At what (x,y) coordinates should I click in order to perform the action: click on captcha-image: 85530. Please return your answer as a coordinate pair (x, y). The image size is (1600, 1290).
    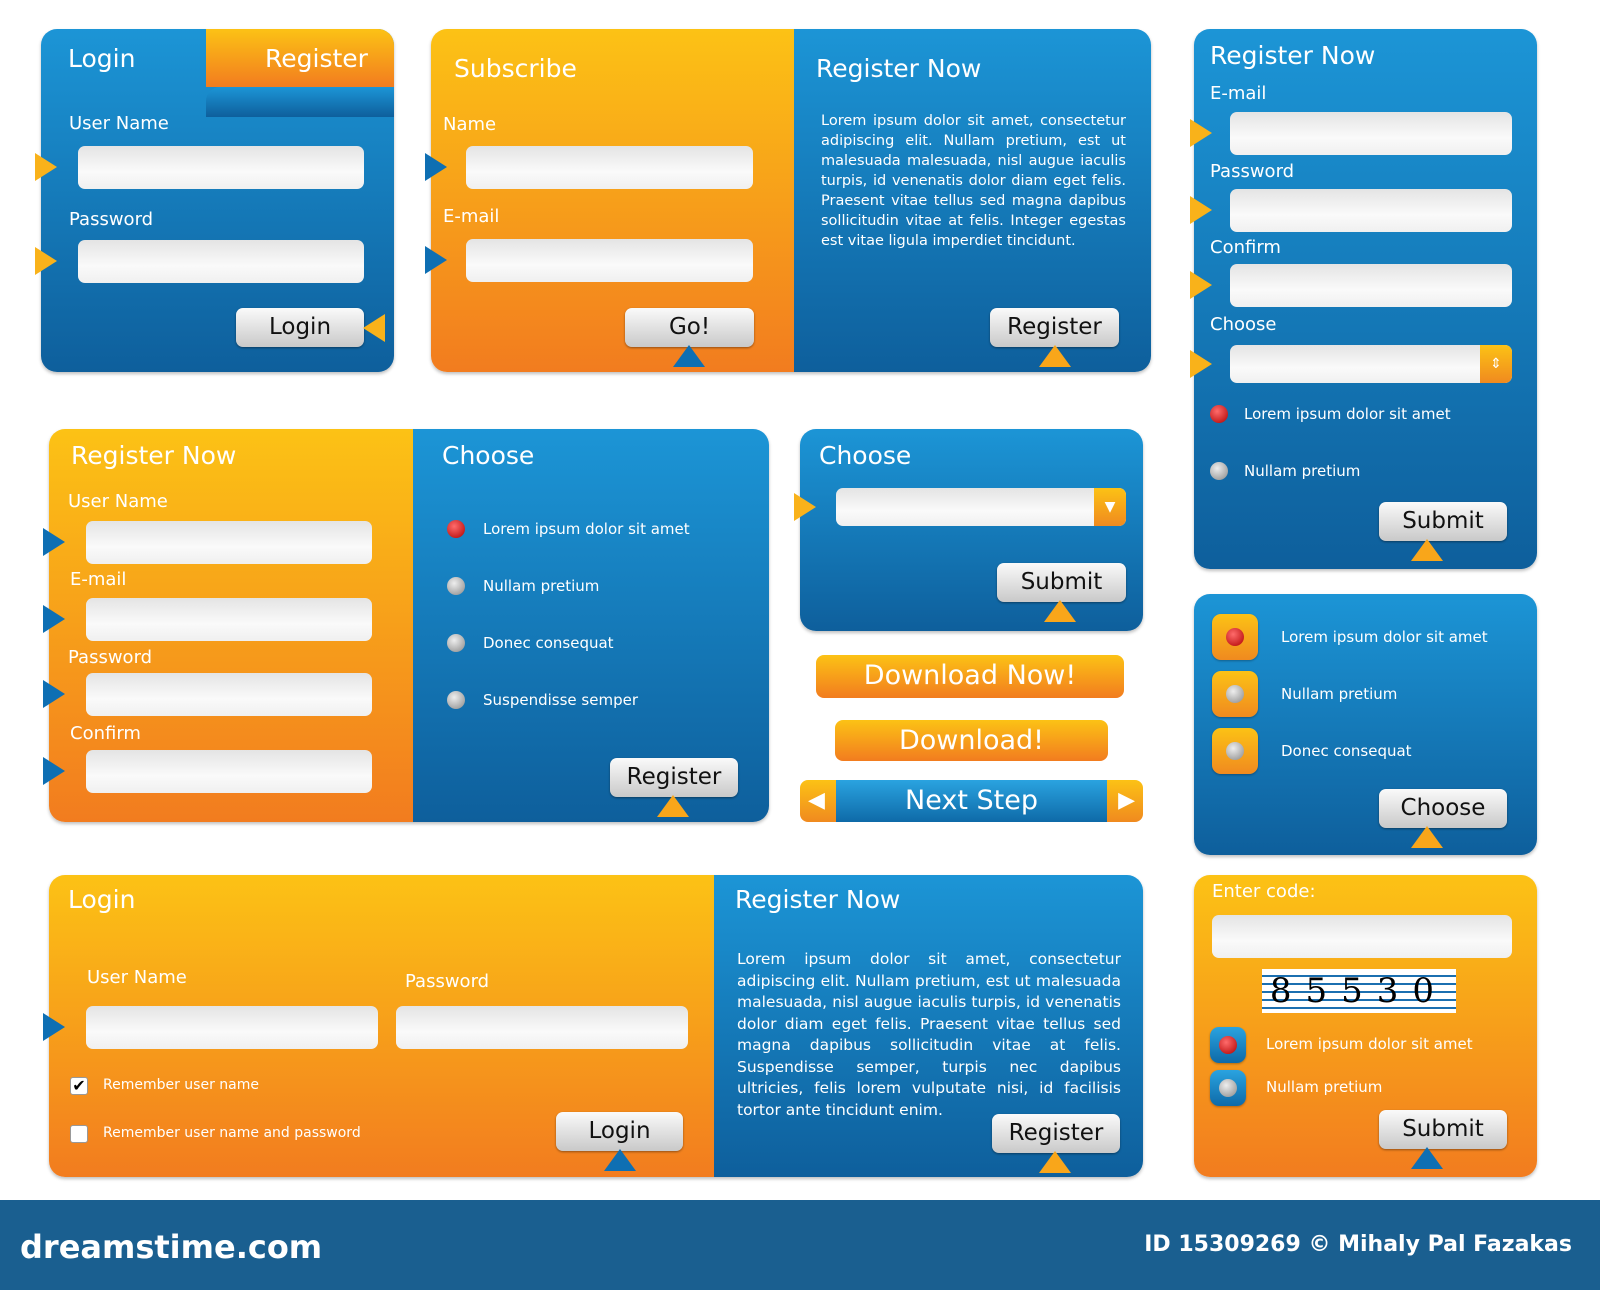
    Looking at the image, I should click on (1359, 991).